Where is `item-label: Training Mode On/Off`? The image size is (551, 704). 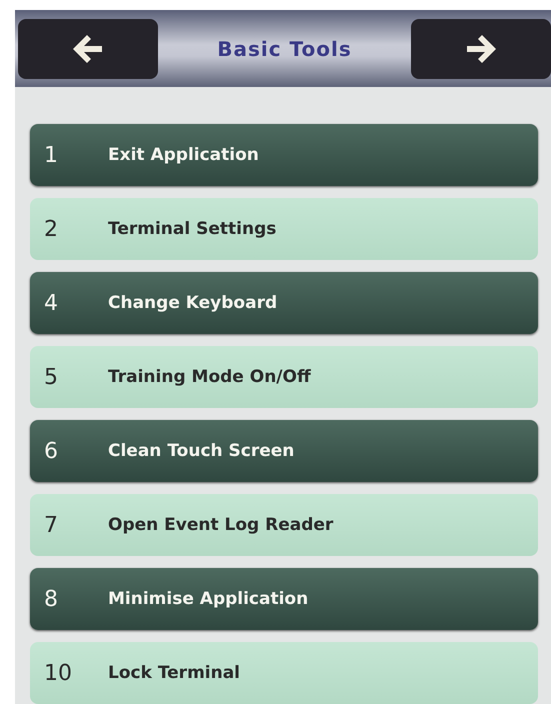
item-label: Training Mode On/Off is located at coordinates (209, 377).